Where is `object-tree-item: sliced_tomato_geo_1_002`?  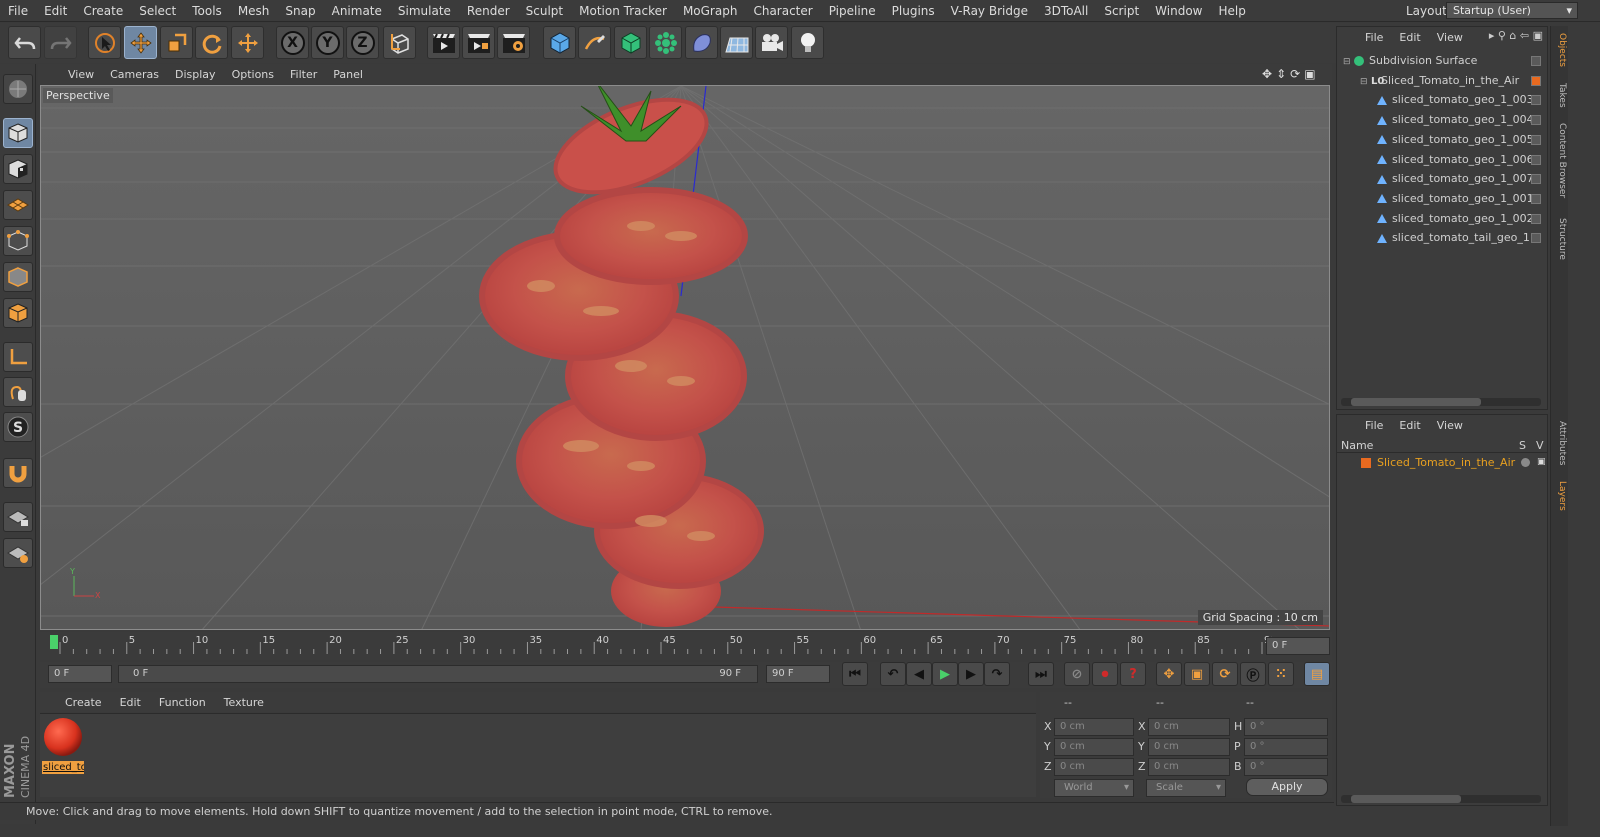
object-tree-item: sliced_tomato_geo_1_002 is located at coordinates (1442, 218).